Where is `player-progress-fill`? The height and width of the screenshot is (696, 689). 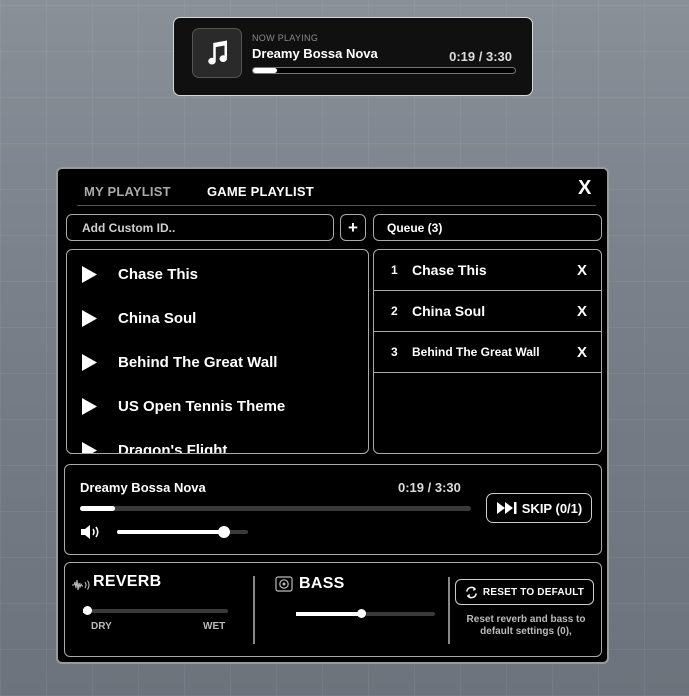
player-progress-fill is located at coordinates (98, 508).